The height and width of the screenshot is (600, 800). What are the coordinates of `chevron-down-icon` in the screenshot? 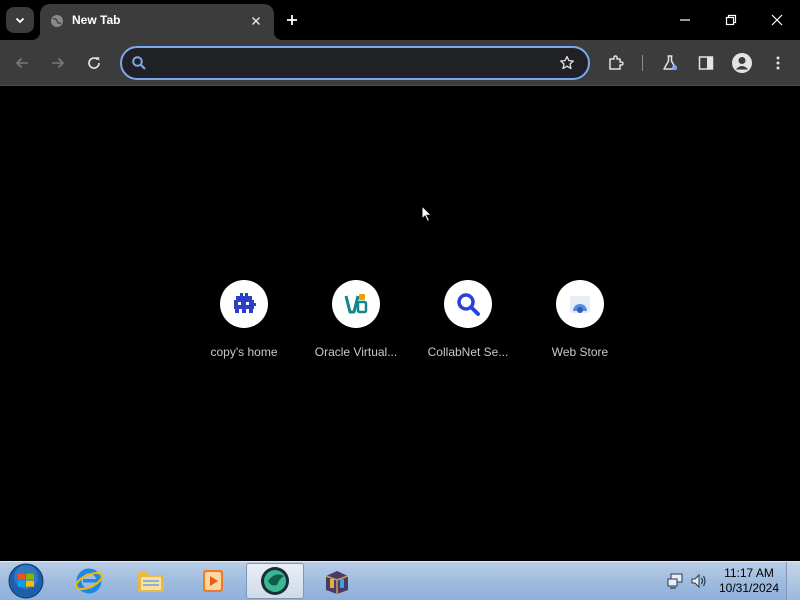 It's located at (20, 20).